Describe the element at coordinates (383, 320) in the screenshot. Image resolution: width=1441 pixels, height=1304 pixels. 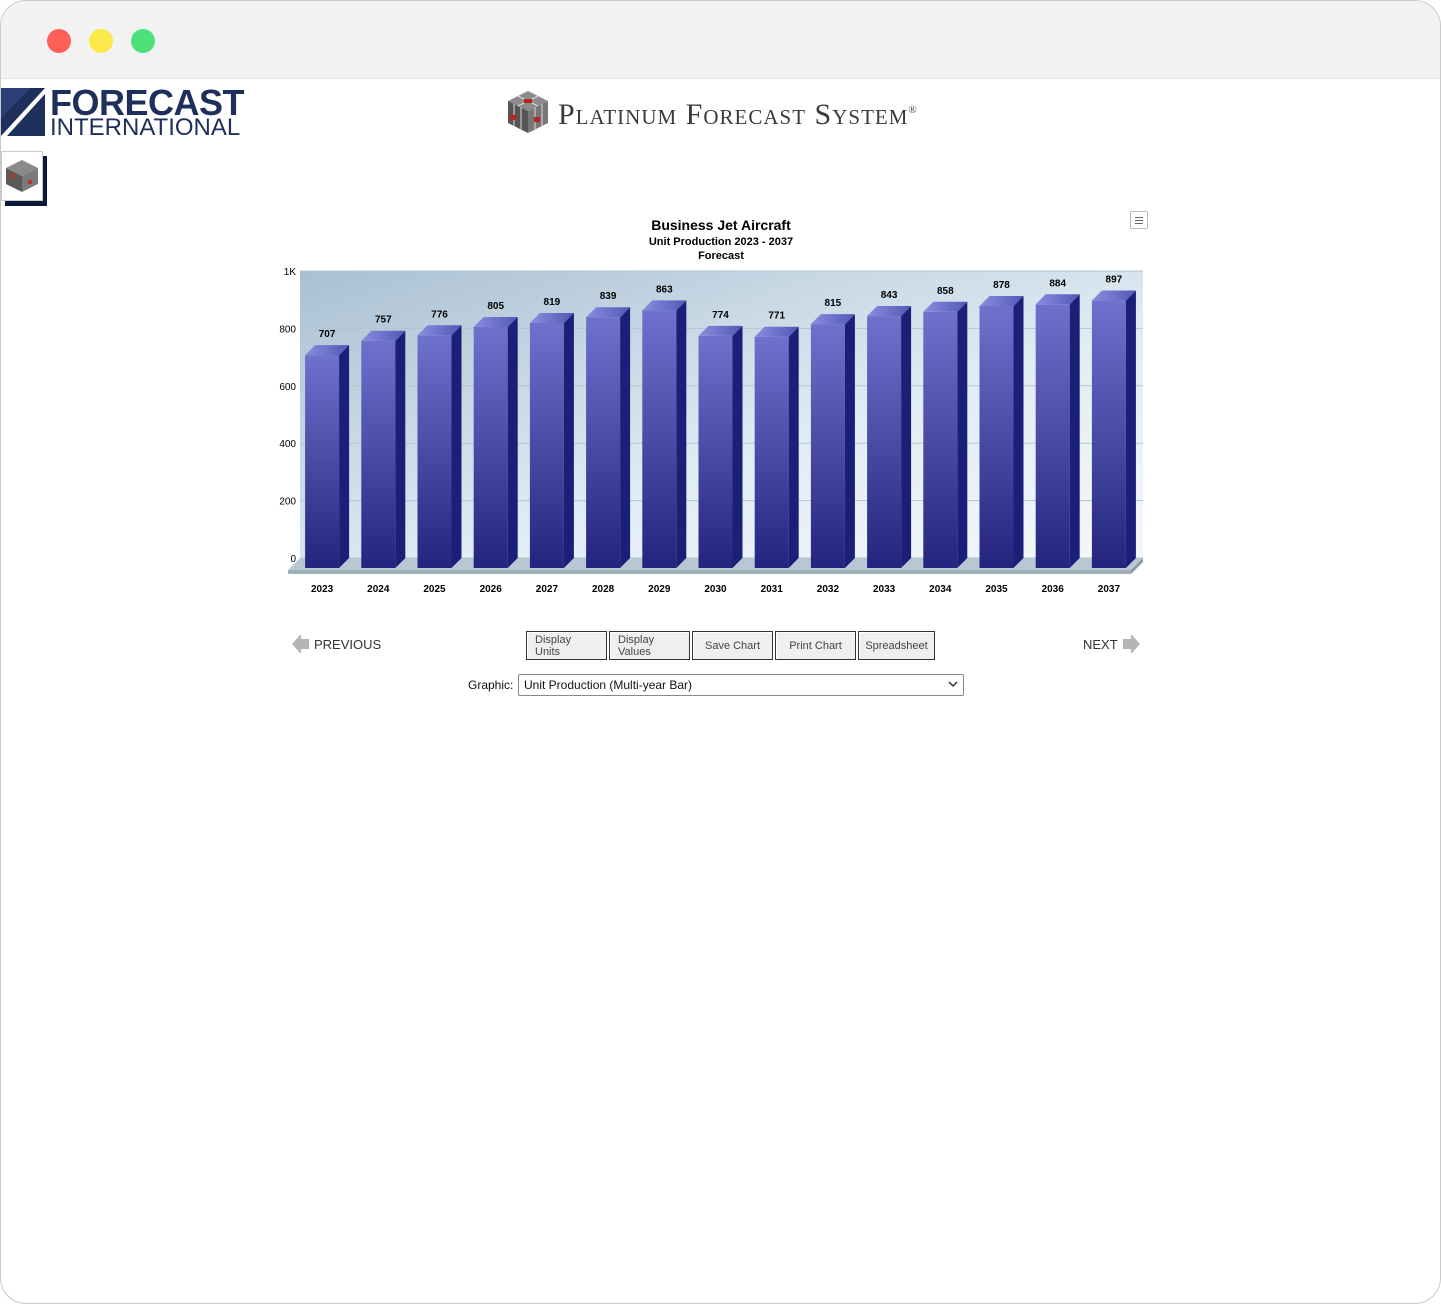
I see `bar-value-label: 757` at that location.